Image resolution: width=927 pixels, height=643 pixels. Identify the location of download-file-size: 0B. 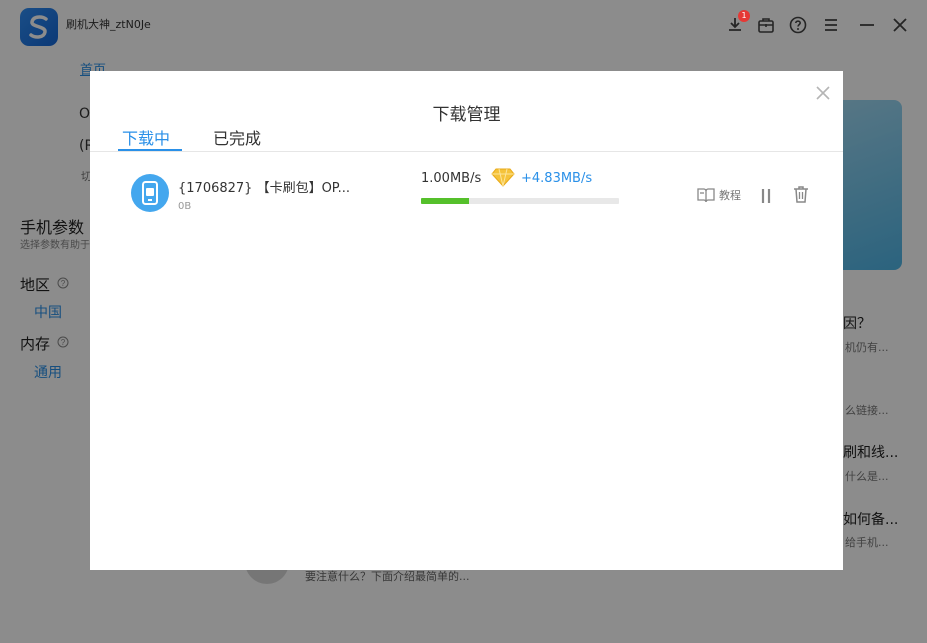
(185, 206).